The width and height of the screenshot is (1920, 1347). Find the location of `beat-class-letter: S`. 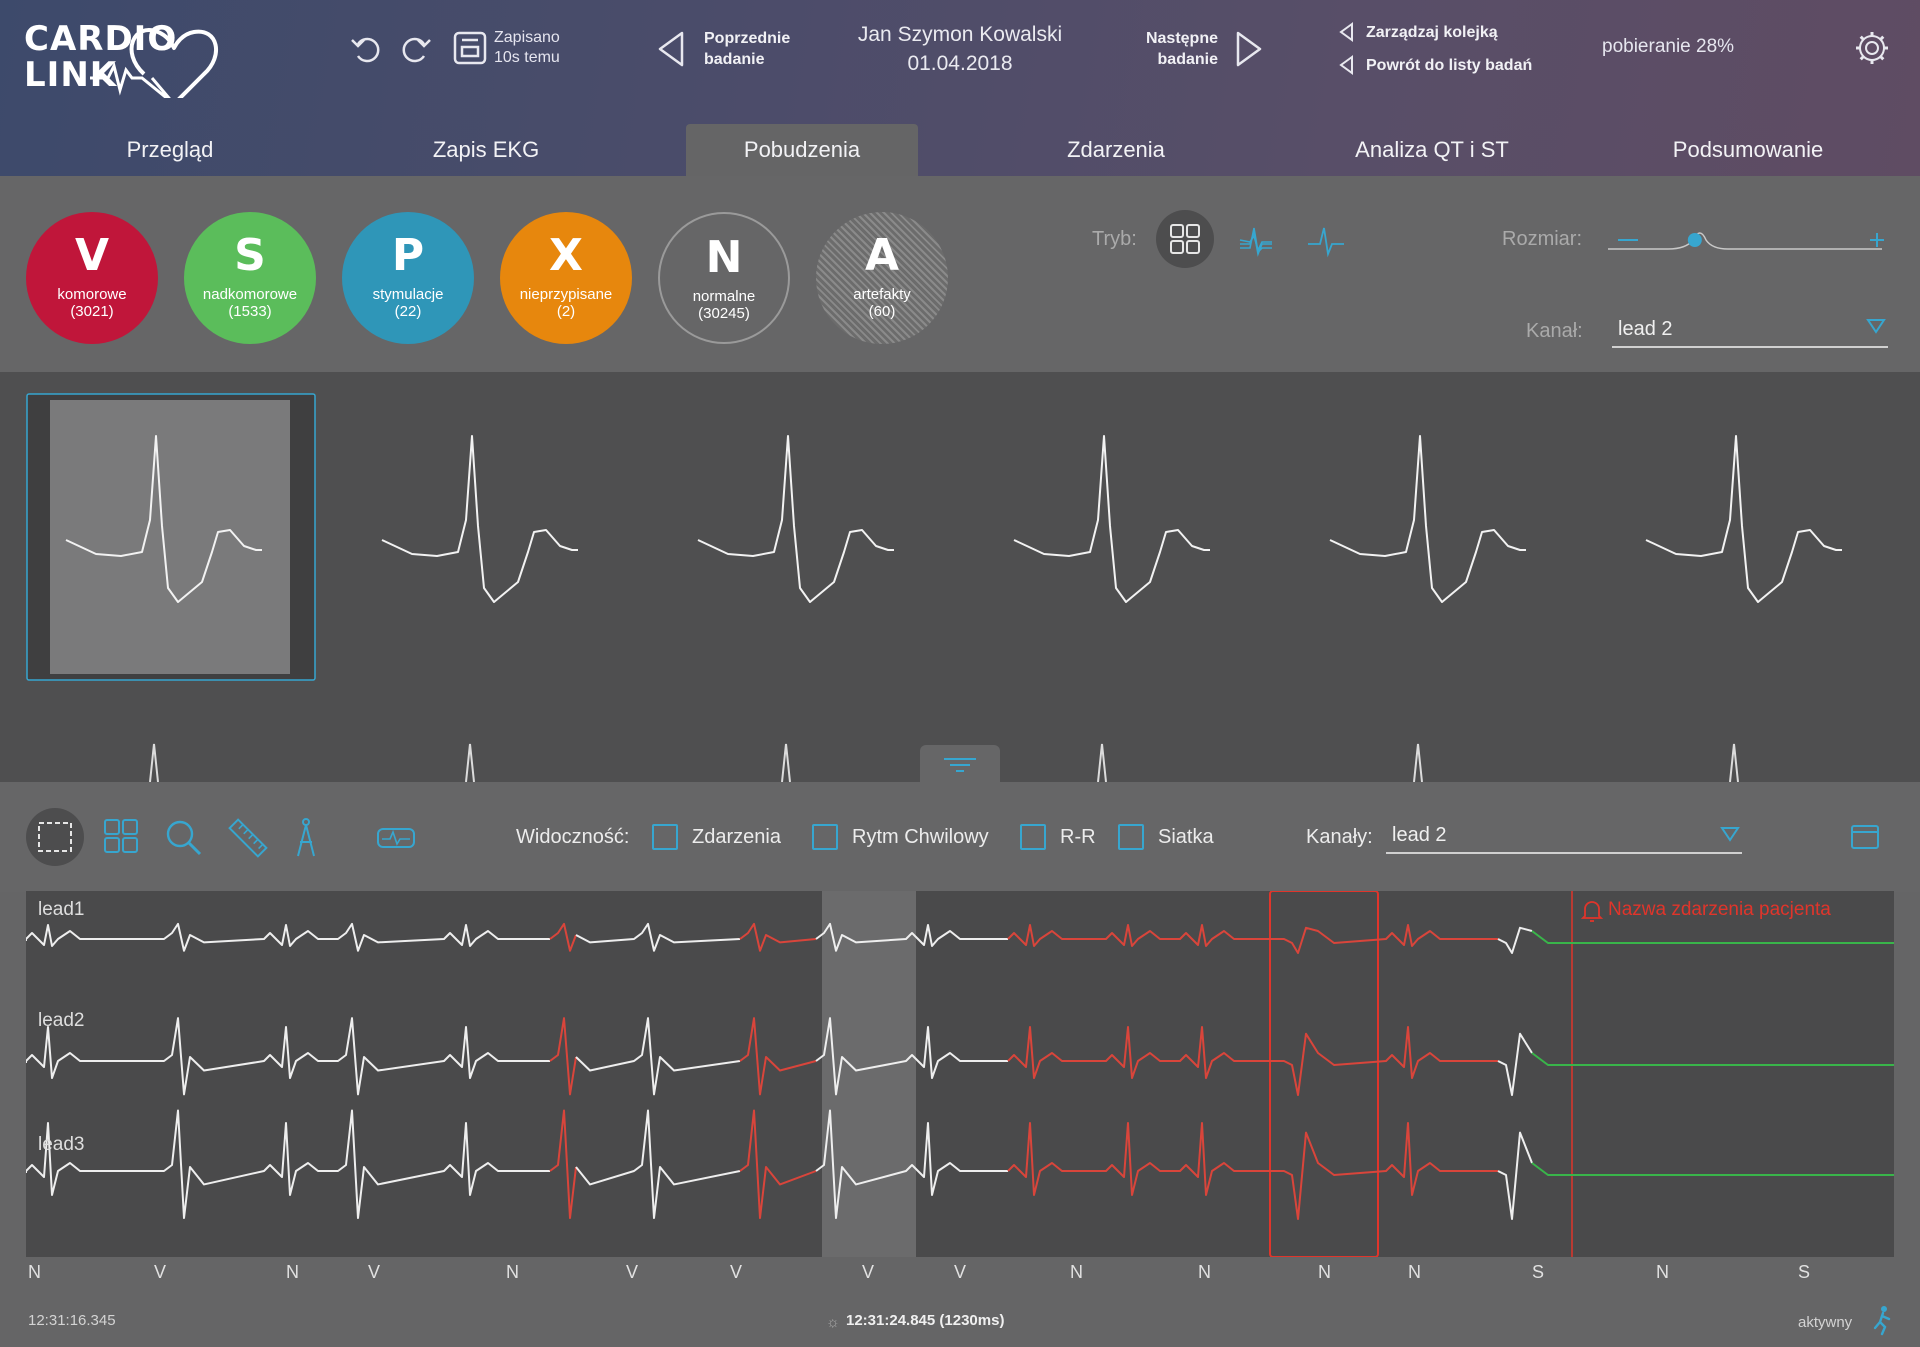

beat-class-letter: S is located at coordinates (250, 255).